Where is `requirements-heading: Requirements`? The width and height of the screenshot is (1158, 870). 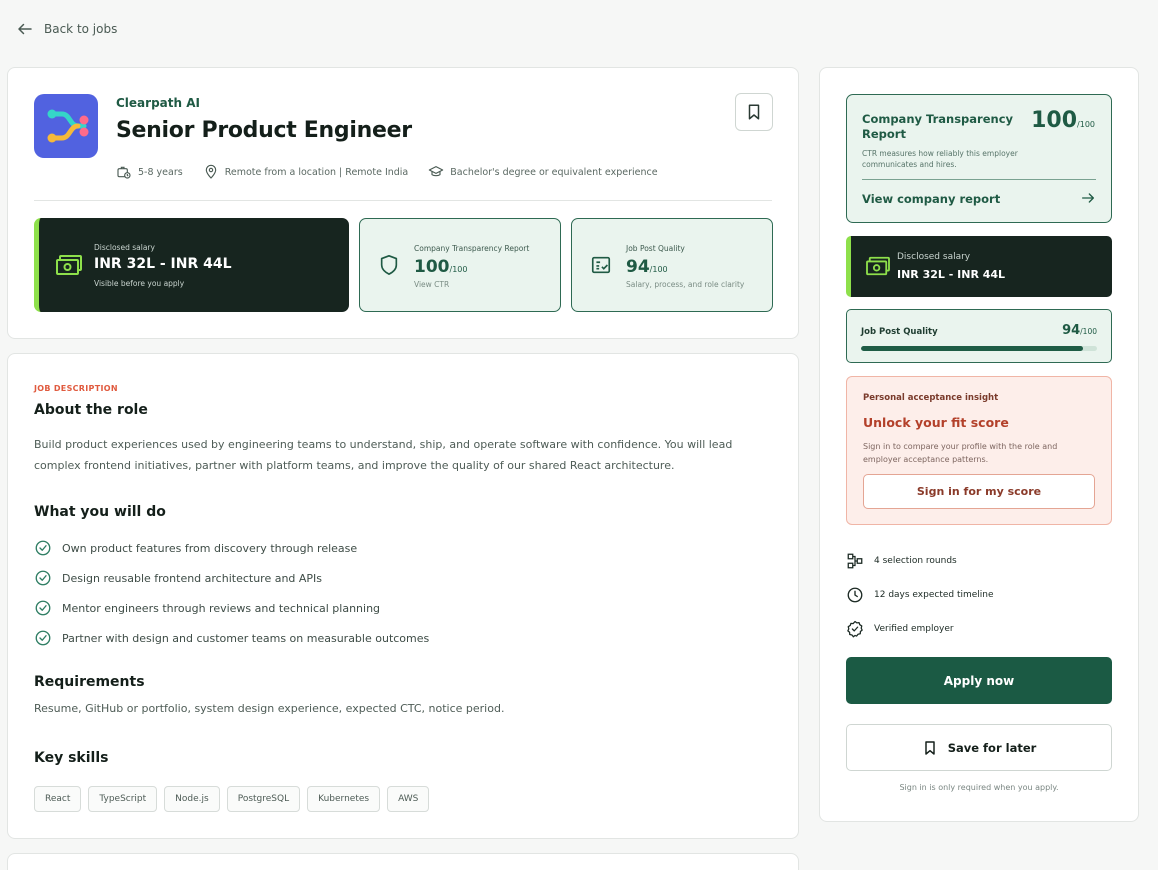 requirements-heading: Requirements is located at coordinates (89, 682).